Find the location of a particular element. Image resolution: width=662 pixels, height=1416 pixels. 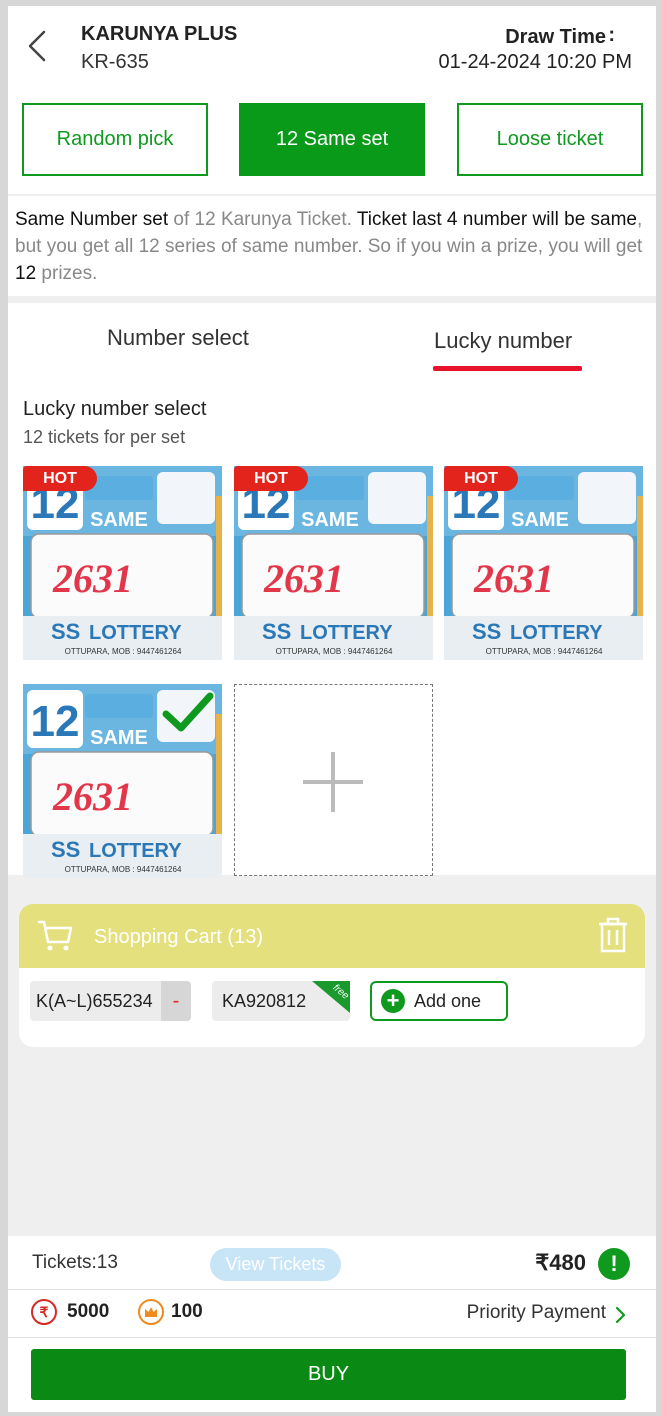

plus-icon is located at coordinates (333, 782).